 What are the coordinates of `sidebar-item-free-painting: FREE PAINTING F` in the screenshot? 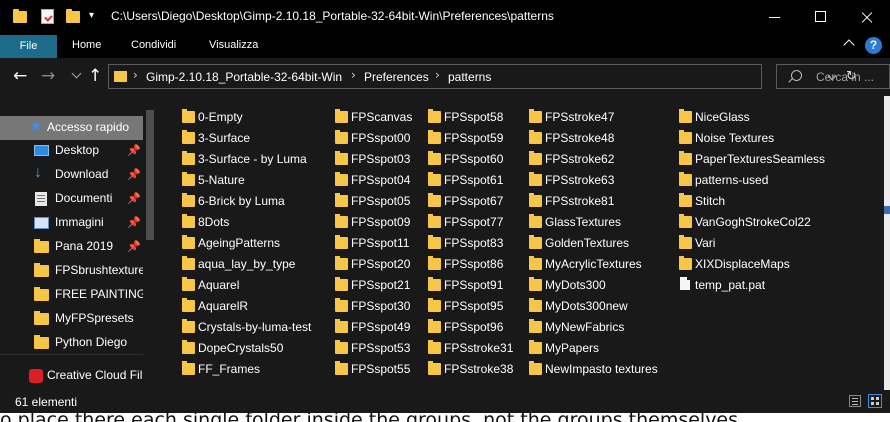 It's located at (71, 295).